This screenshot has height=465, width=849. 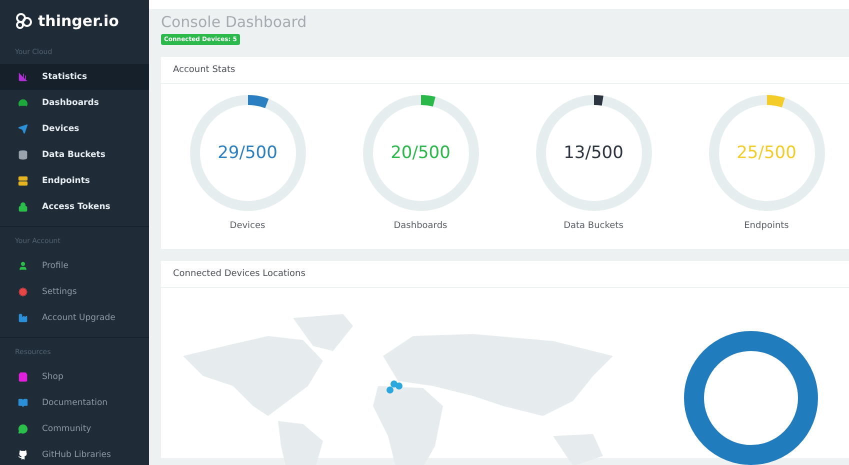 What do you see at coordinates (74, 266) in the screenshot?
I see `sidebar-item: Profile` at bounding box center [74, 266].